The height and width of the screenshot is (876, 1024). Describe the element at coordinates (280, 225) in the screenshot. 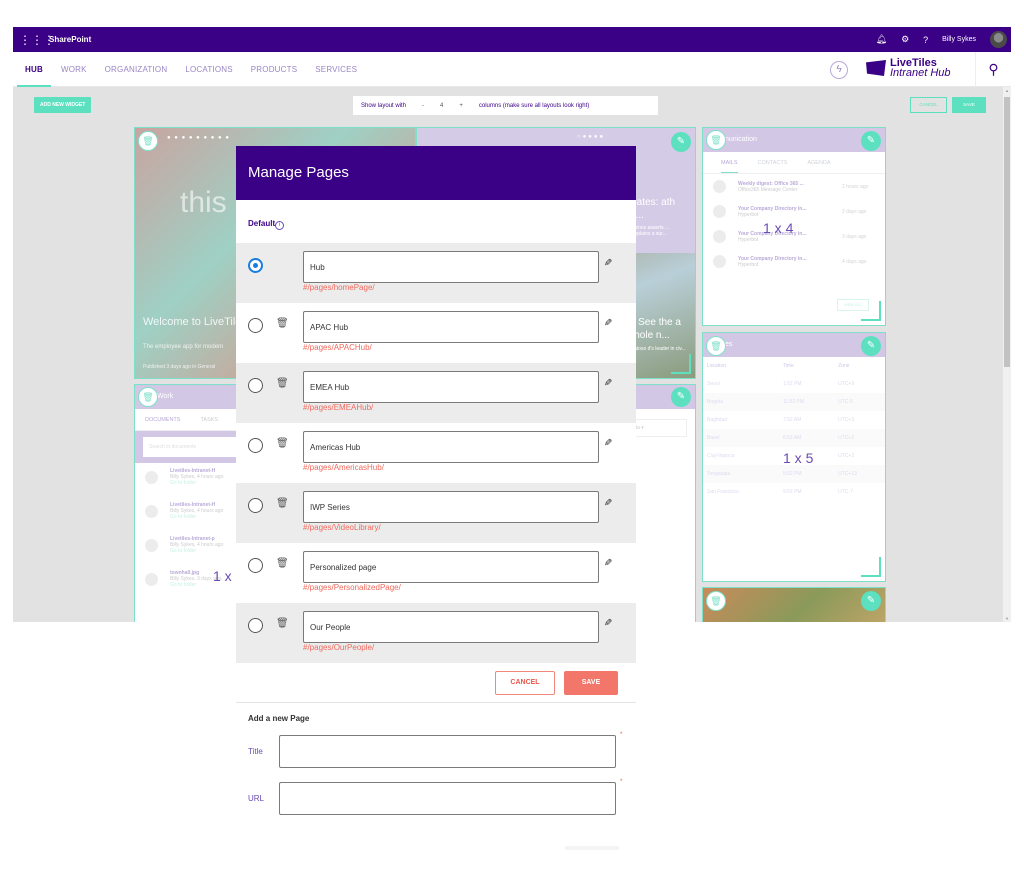

I see `info-icon: i` at that location.